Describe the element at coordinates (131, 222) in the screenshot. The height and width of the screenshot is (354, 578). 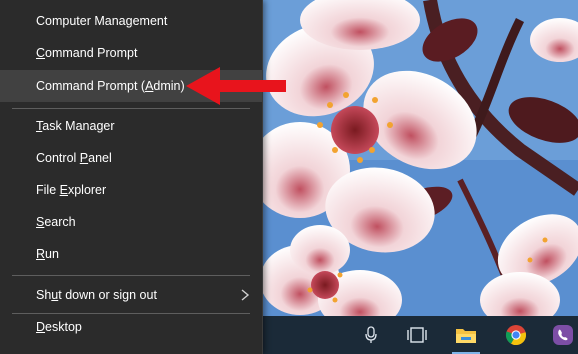
I see `menu-item-search: Search` at that location.